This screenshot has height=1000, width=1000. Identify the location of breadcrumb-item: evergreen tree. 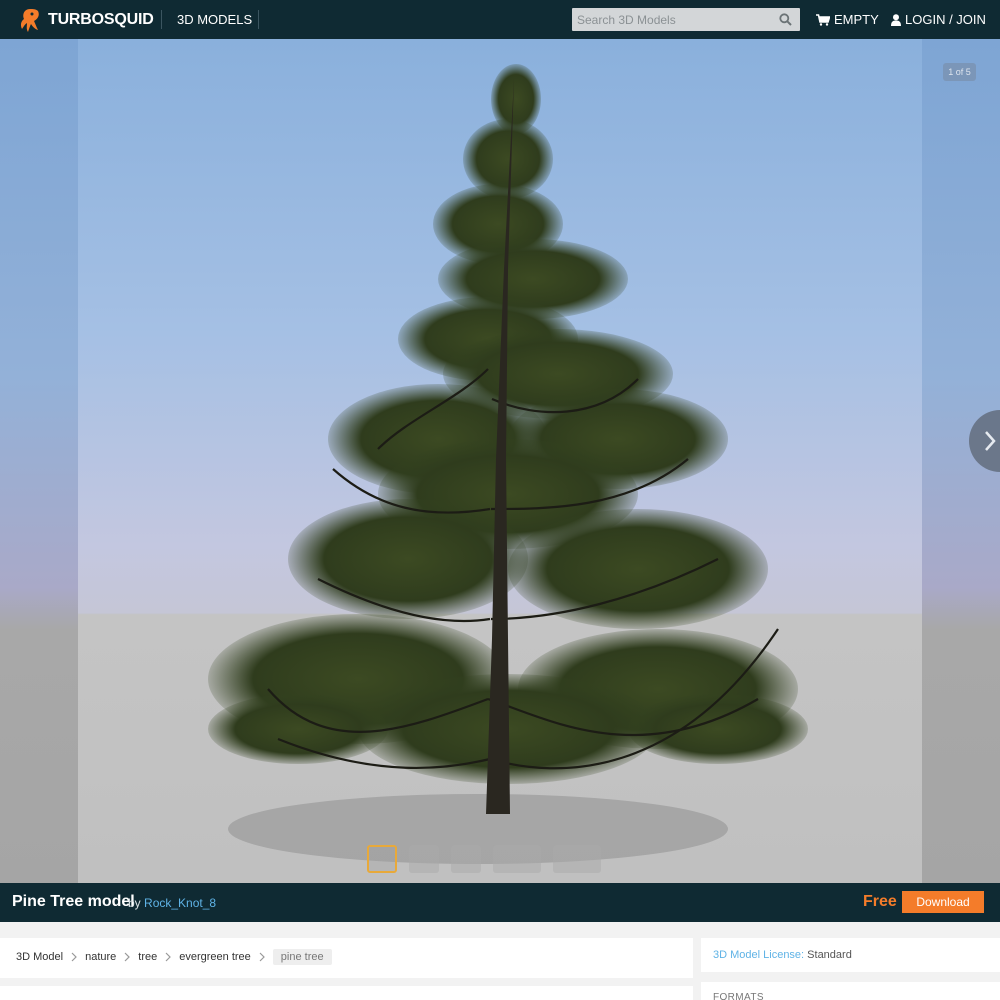
(215, 957).